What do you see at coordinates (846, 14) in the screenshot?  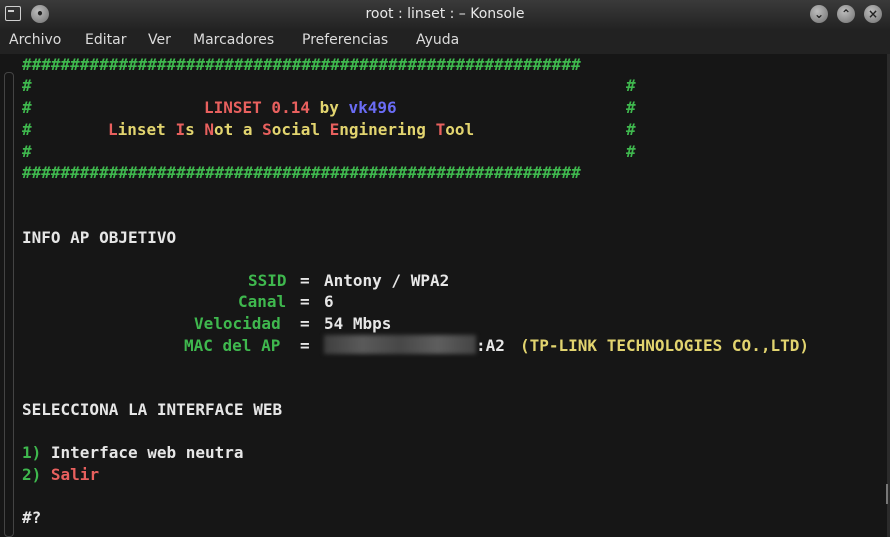 I see `chevron-up-icon: ⌃` at bounding box center [846, 14].